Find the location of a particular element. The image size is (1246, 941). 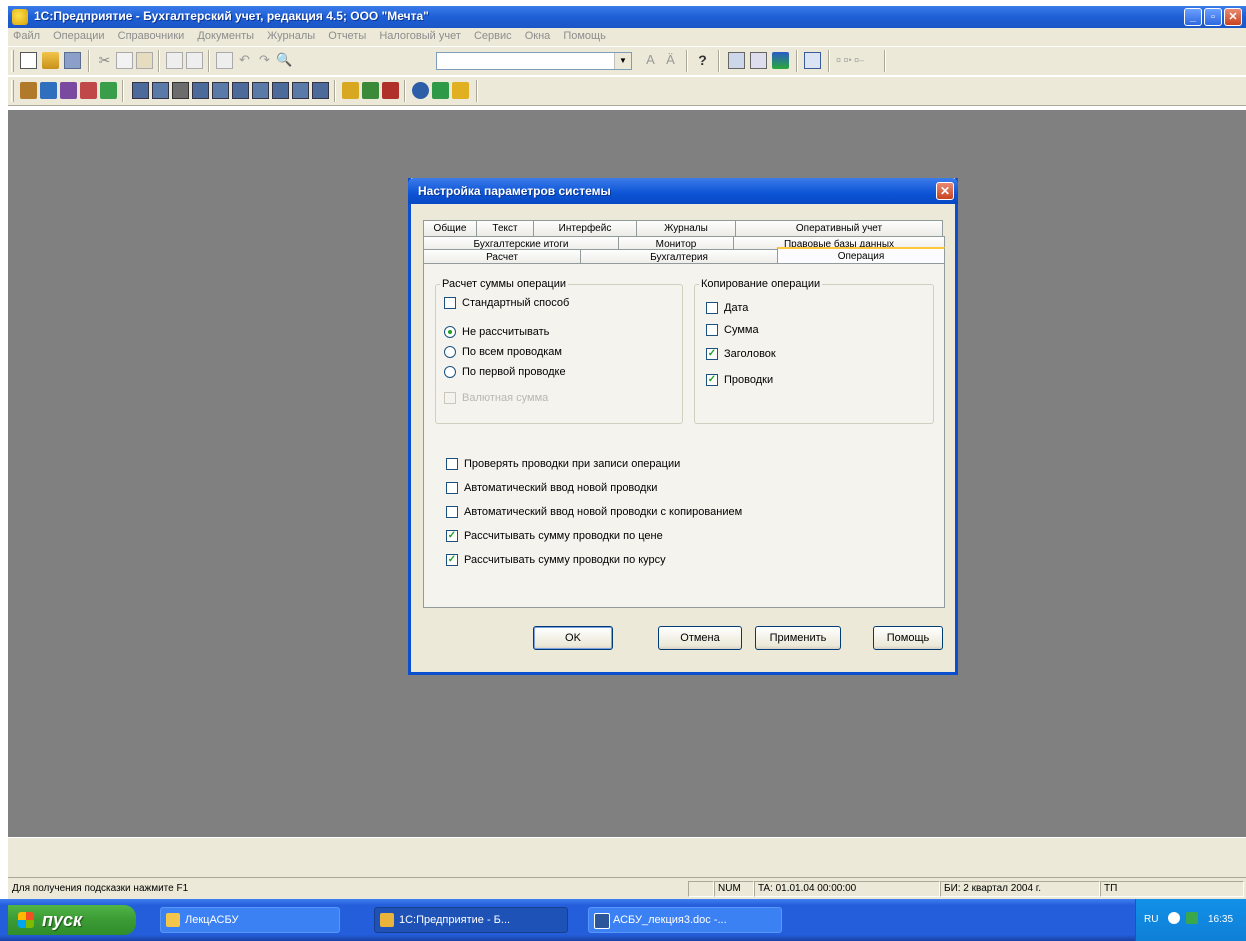

chevron-down-icon: ▼ is located at coordinates (622, 61).